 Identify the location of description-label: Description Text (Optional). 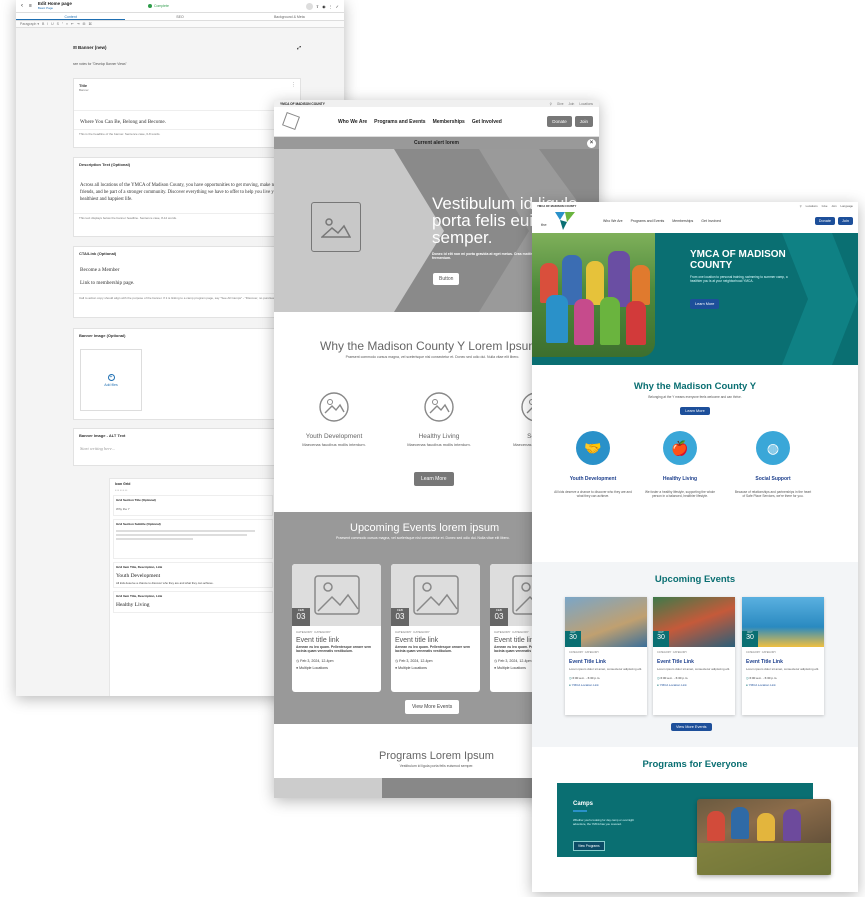
(105, 164).